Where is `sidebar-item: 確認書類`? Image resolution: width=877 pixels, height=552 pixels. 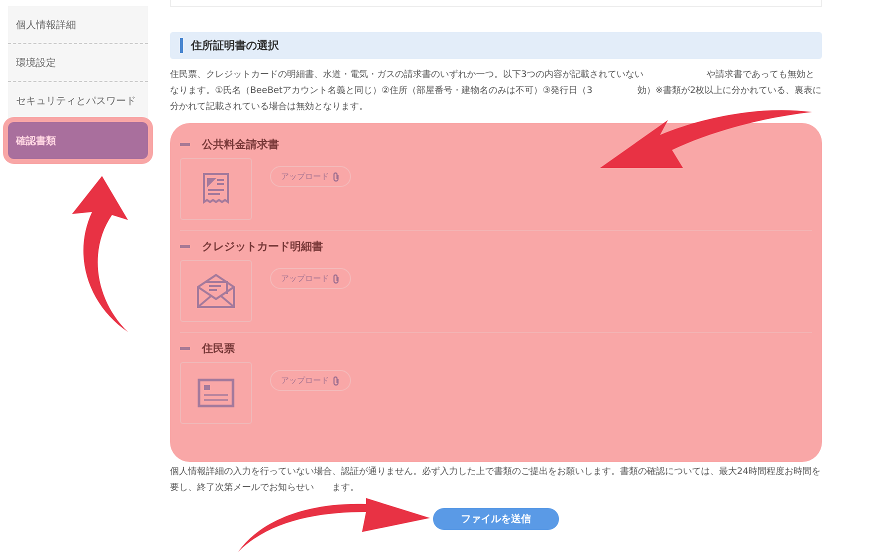 sidebar-item: 確認書類 is located at coordinates (78, 140).